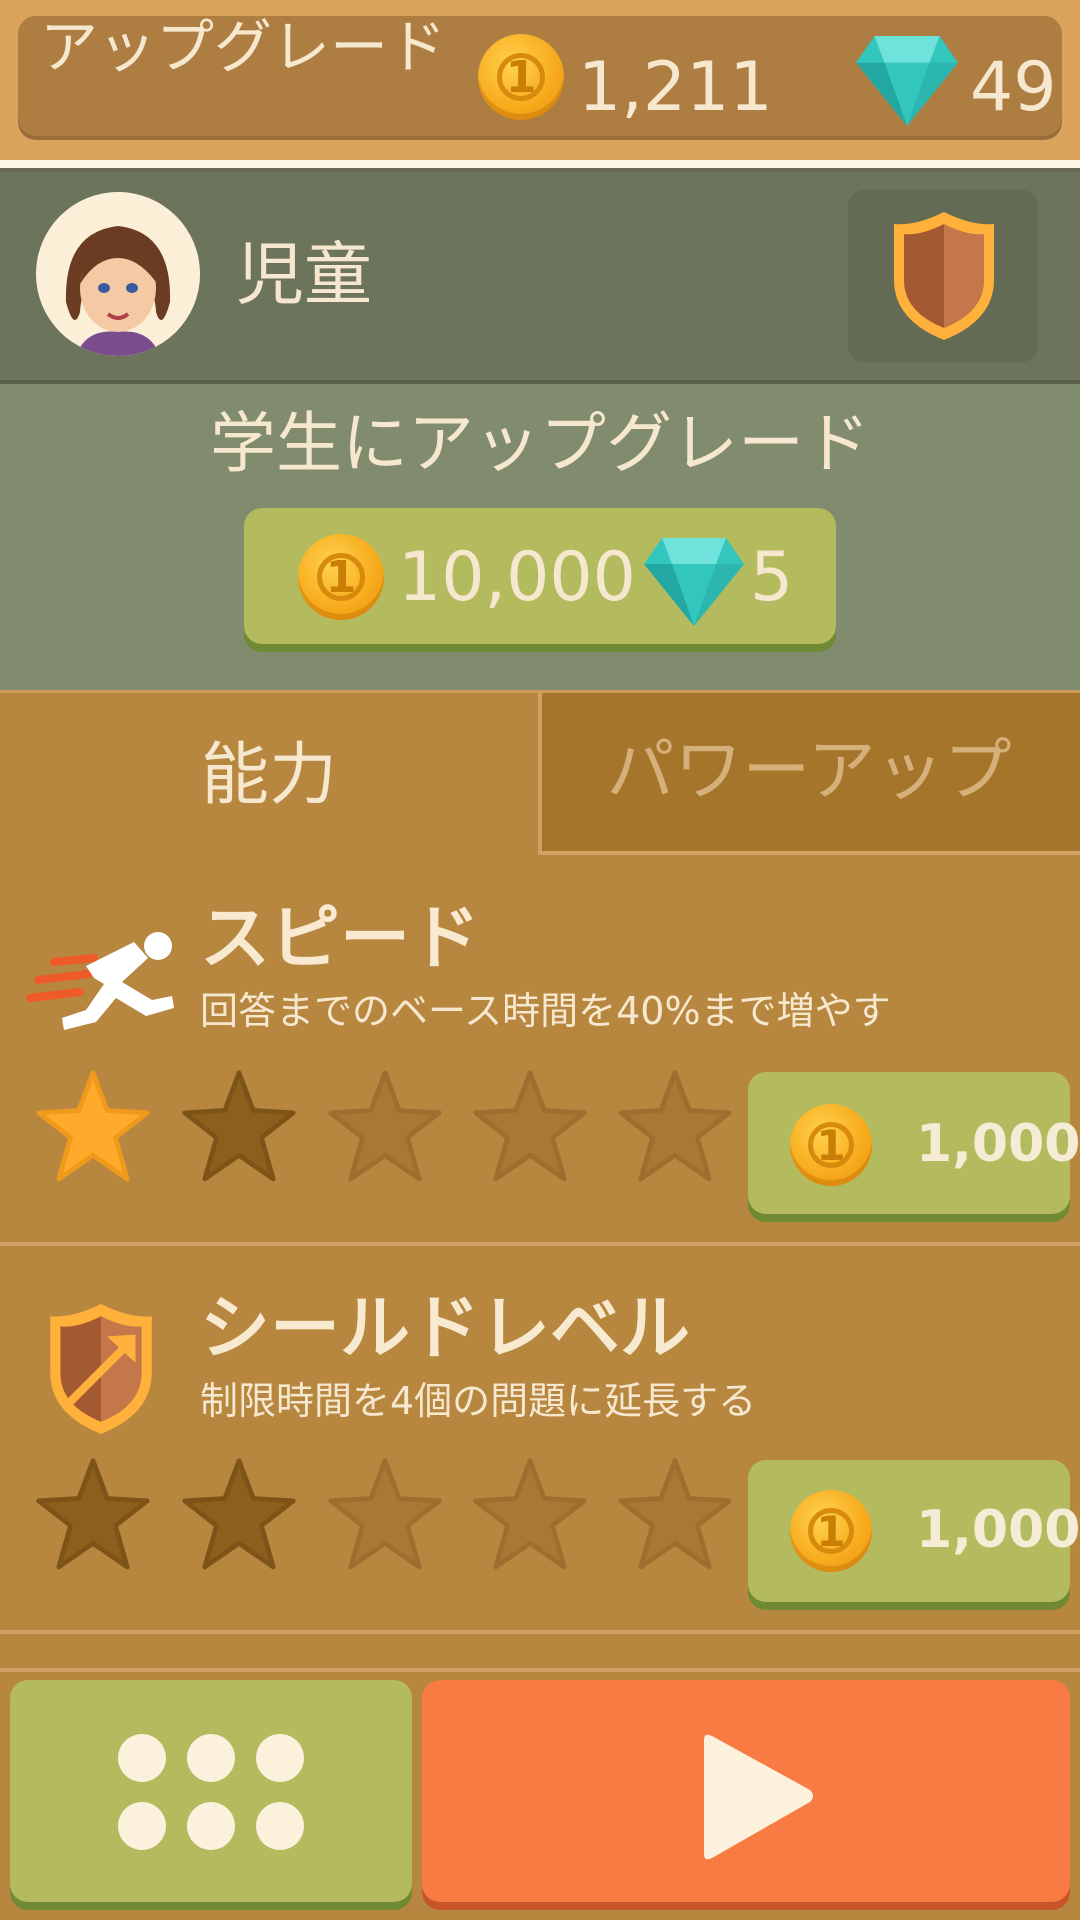 Image resolution: width=1080 pixels, height=1920 pixels. I want to click on upgrade-cost-coins: 10,000, so click(517, 577).